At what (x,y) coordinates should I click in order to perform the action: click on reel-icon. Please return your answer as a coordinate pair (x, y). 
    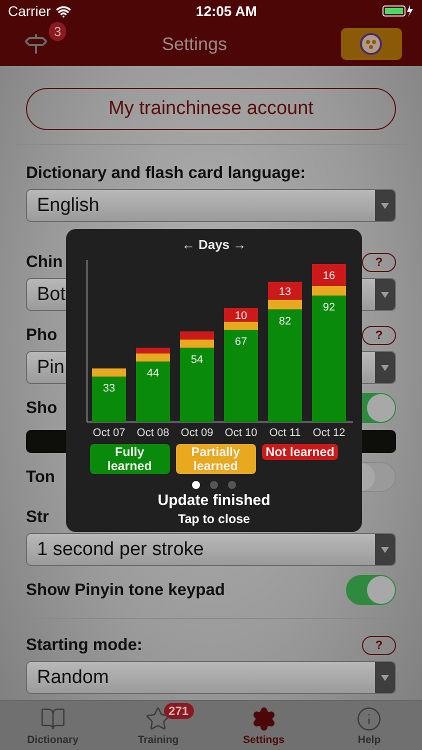
    Looking at the image, I should click on (371, 44).